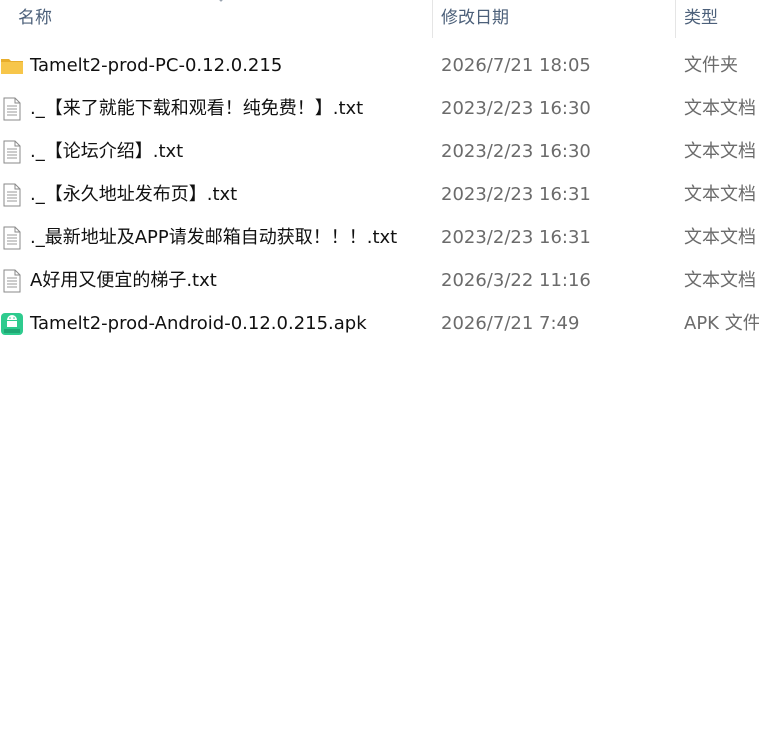  Describe the element at coordinates (221, 1) in the screenshot. I see `sort-ascending-icon` at that location.